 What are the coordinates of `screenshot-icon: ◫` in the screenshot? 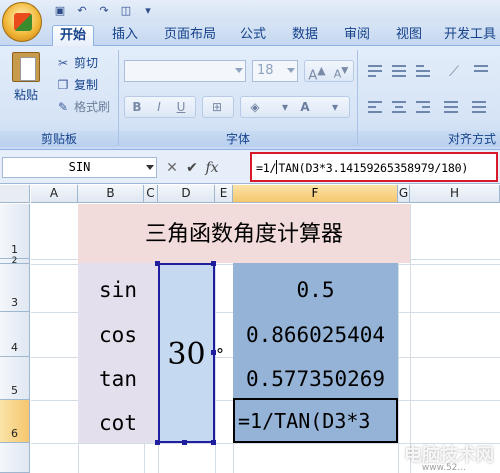 It's located at (126, 11).